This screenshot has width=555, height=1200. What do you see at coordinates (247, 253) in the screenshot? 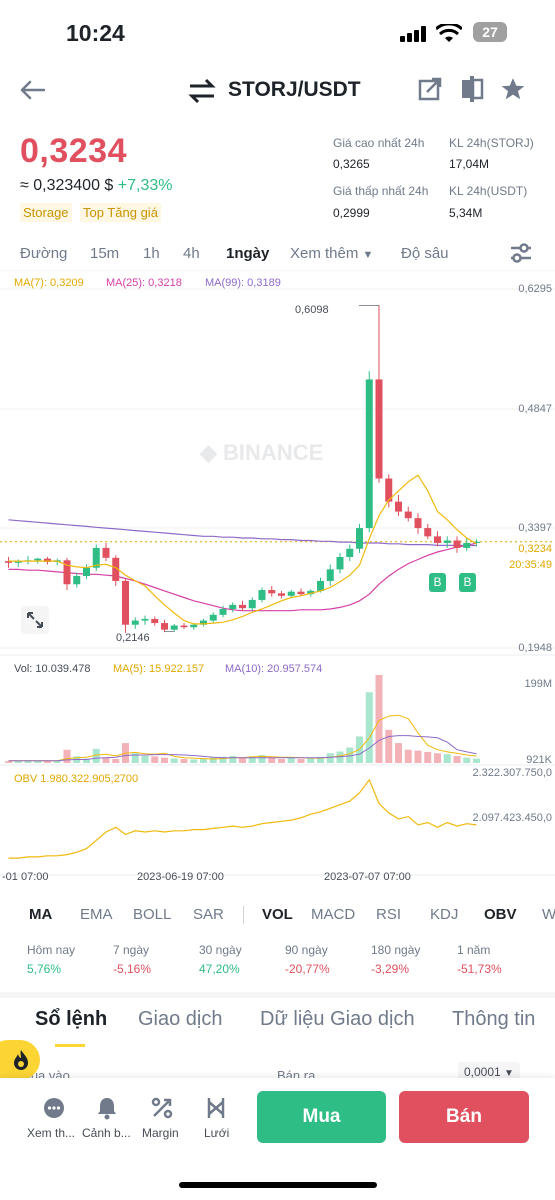
I see `tf-1day: 1ngày` at bounding box center [247, 253].